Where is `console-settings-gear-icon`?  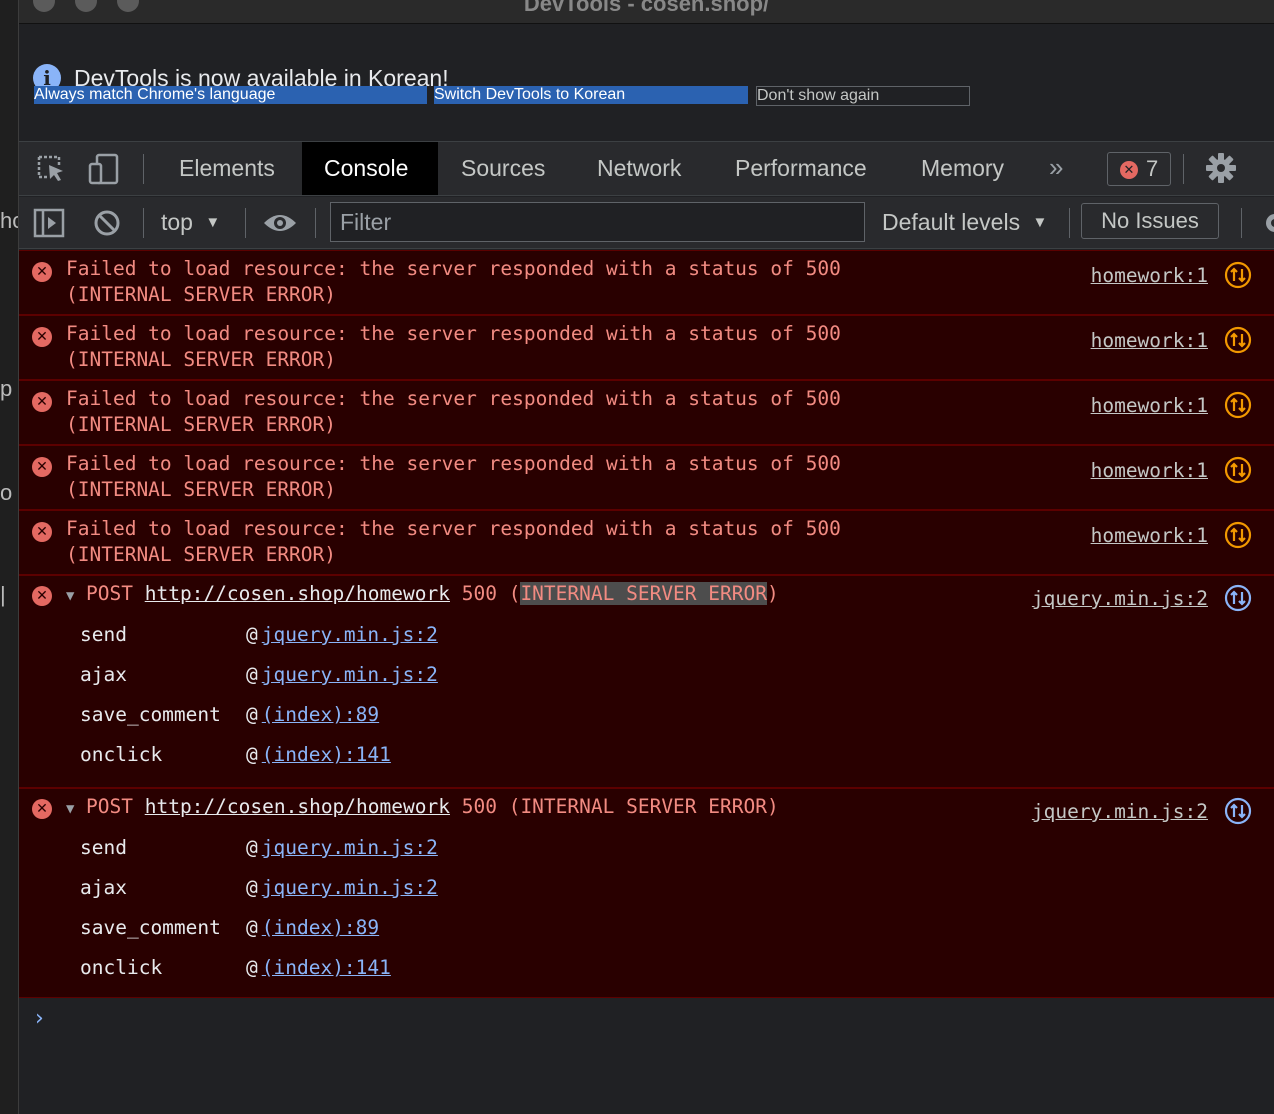 console-settings-gear-icon is located at coordinates (1267, 223).